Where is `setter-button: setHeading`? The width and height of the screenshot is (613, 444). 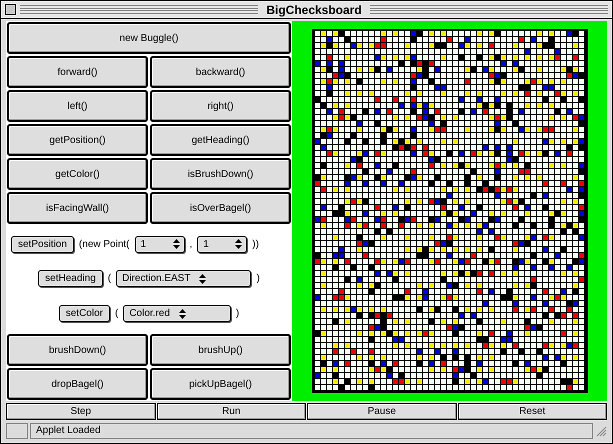
setter-button: setHeading is located at coordinates (70, 279).